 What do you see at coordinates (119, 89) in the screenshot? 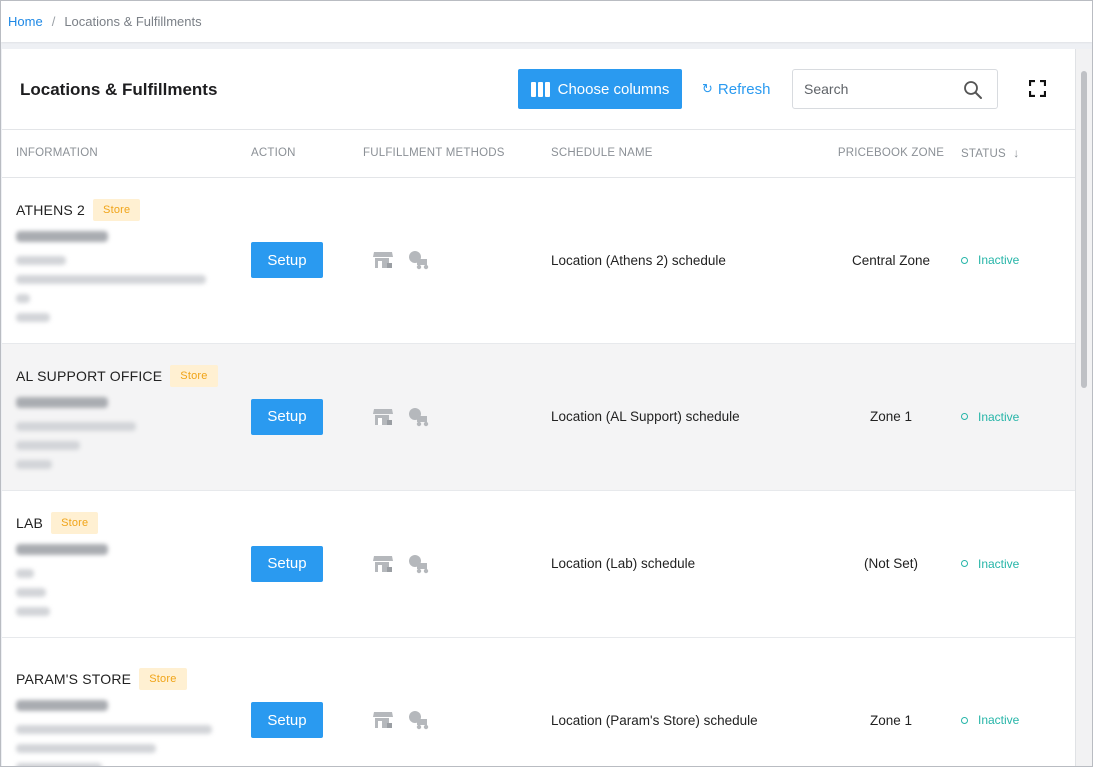
I see `page-title: Locations & Fulfillments` at bounding box center [119, 89].